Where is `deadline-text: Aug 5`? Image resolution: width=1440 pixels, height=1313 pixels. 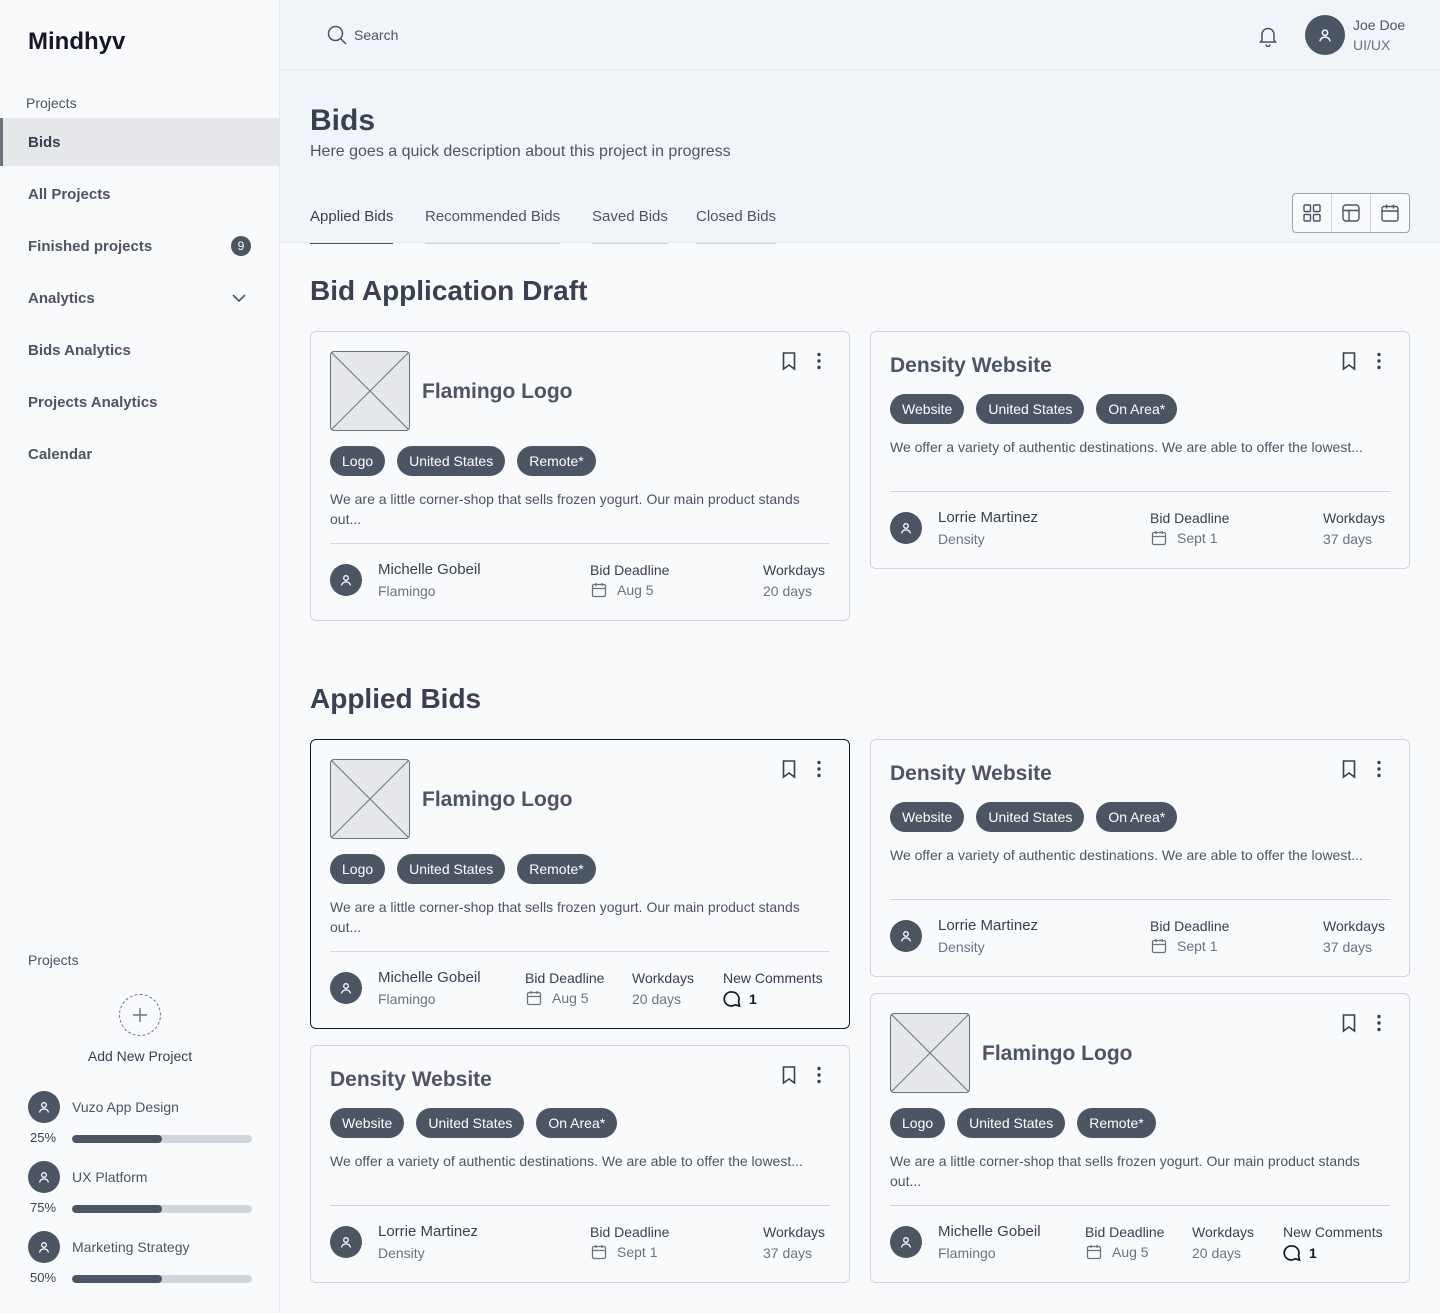 deadline-text: Aug 5 is located at coordinates (1130, 1252).